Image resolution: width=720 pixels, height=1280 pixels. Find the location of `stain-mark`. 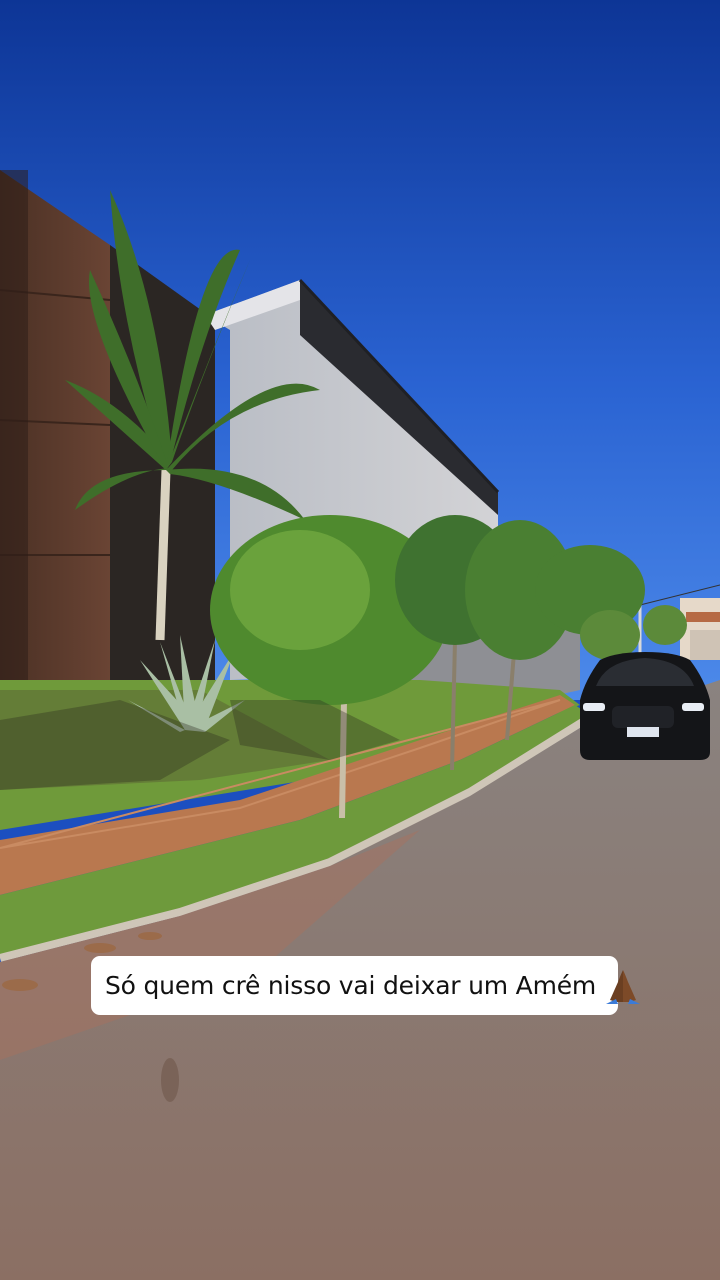

stain-mark is located at coordinates (170, 1080).